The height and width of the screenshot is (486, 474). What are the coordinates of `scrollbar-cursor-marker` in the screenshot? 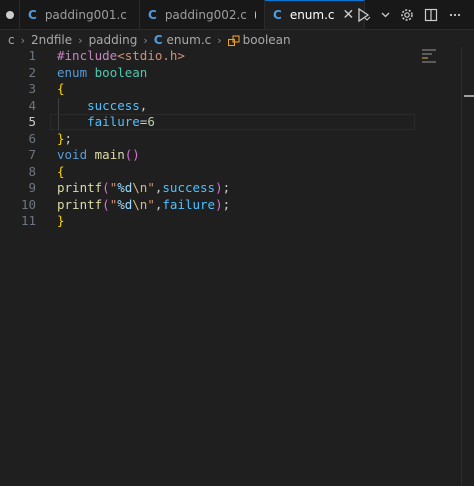 It's located at (469, 96).